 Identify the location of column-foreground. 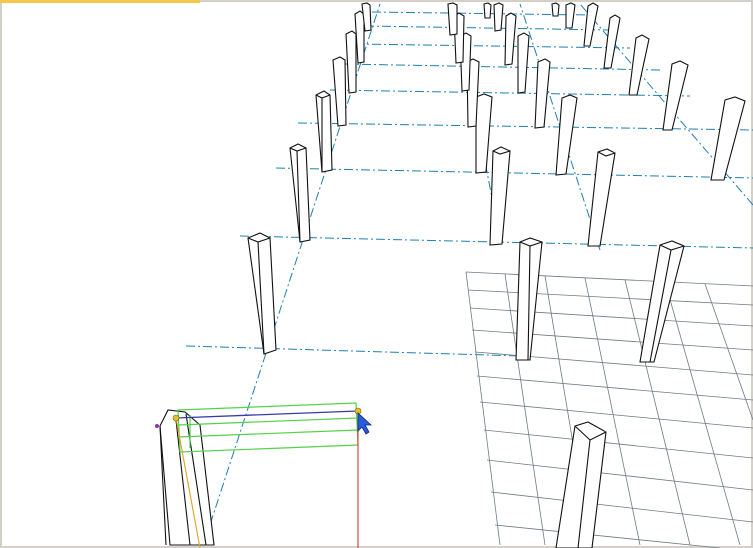
(581, 484).